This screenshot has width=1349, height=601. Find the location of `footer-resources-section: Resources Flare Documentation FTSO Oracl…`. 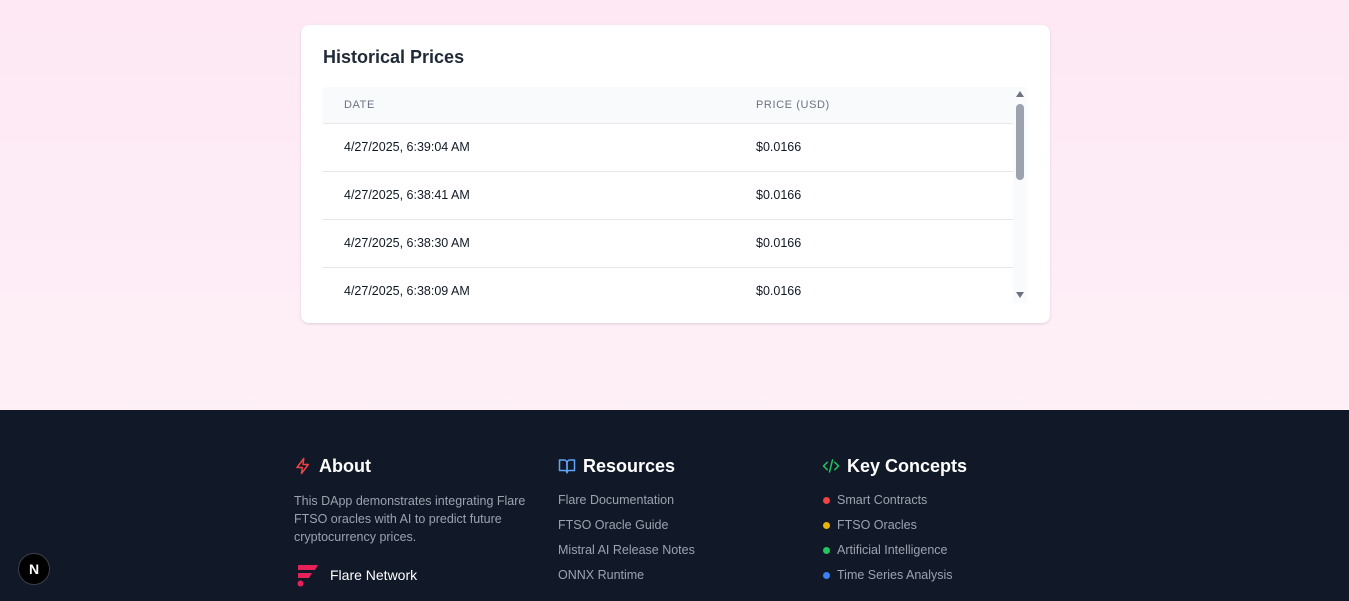

footer-resources-section: Resources Flare Documentation FTSO Oracl… is located at coordinates (626, 523).